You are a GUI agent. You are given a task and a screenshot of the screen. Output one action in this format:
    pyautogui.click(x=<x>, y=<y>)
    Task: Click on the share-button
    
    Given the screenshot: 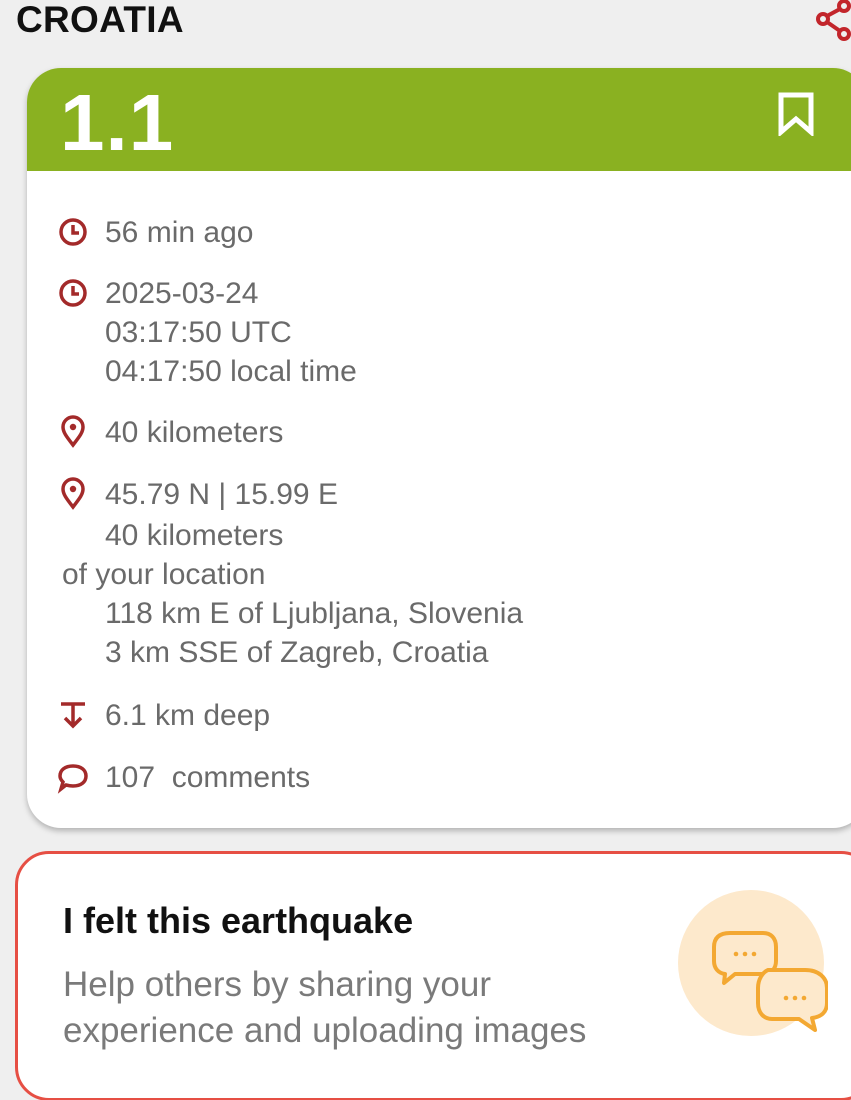 What is the action you would take?
    pyautogui.click(x=831, y=21)
    